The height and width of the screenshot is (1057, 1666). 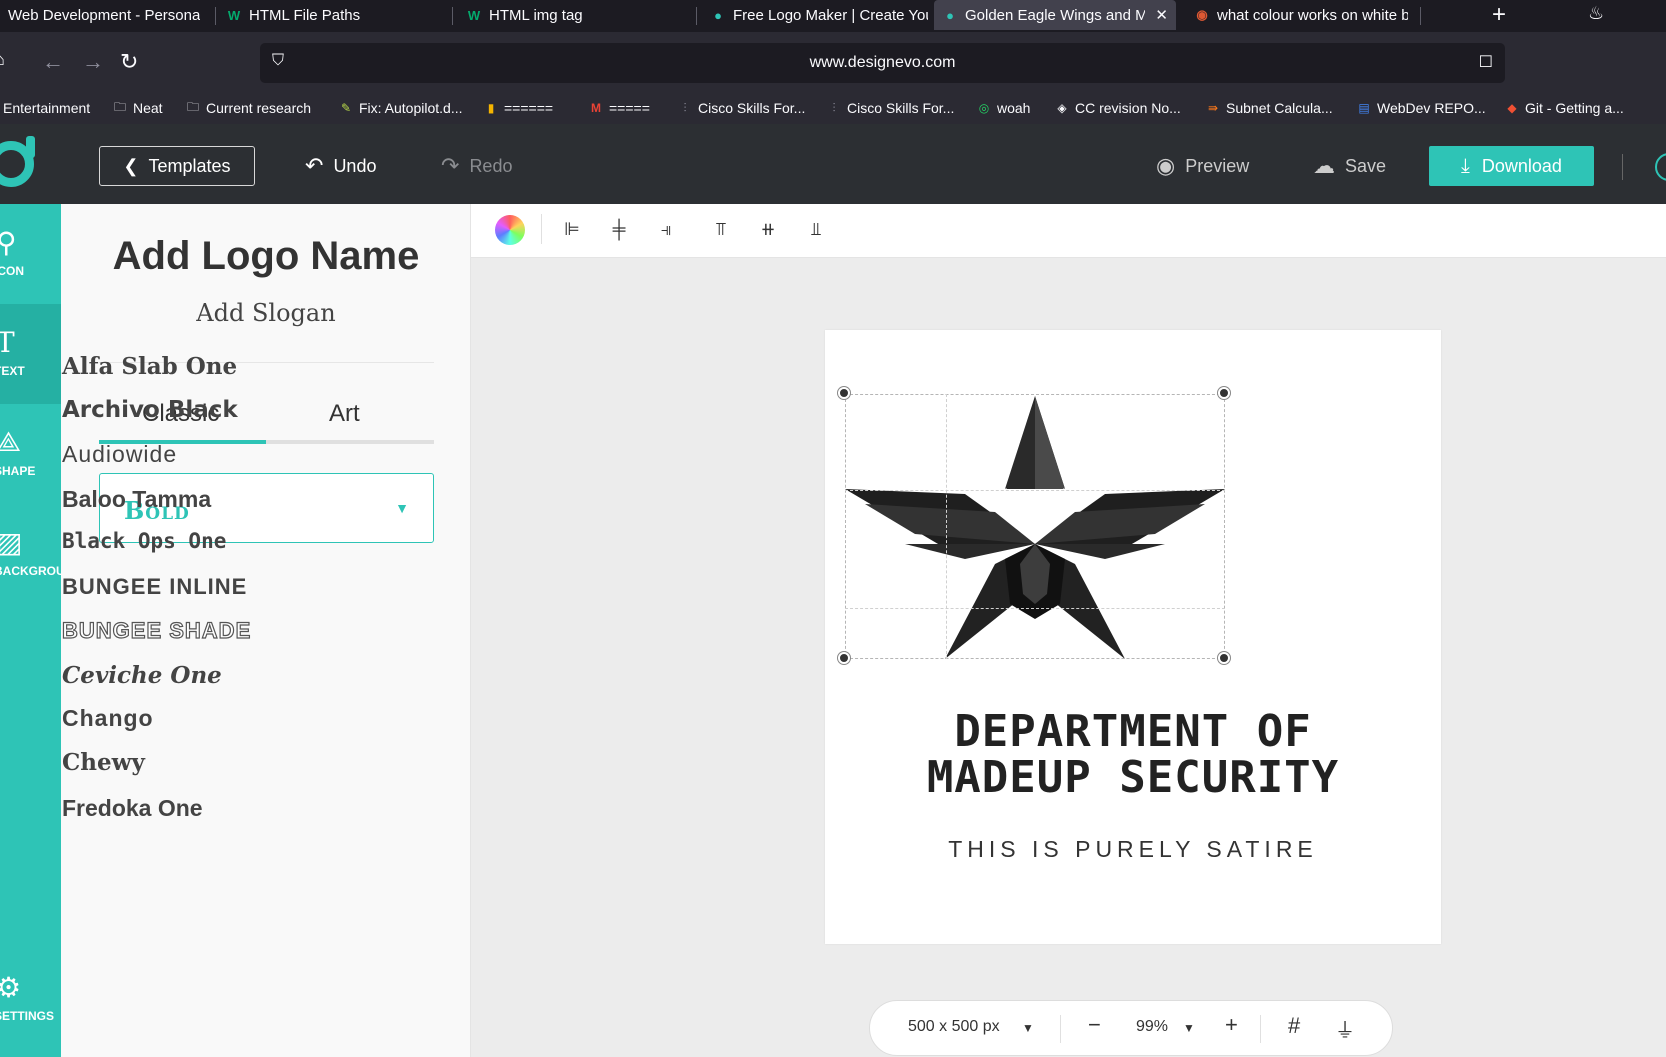 I want to click on font-item: Fredoka One, so click(x=132, y=808).